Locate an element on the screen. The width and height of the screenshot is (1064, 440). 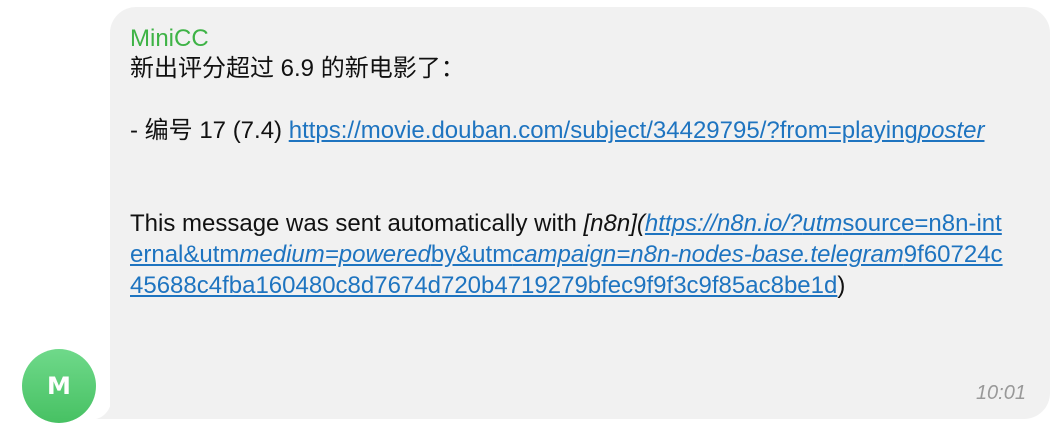
message-headline: 新出评分超过 6.9 的新电影了： is located at coordinates (297, 68).